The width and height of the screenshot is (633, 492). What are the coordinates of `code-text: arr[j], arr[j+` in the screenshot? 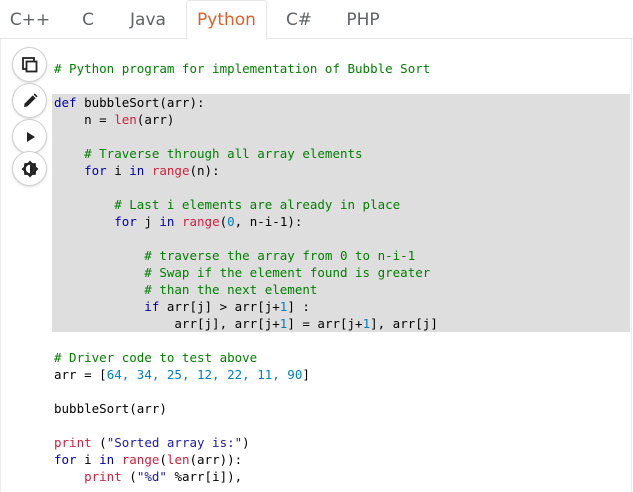 It's located at (167, 323).